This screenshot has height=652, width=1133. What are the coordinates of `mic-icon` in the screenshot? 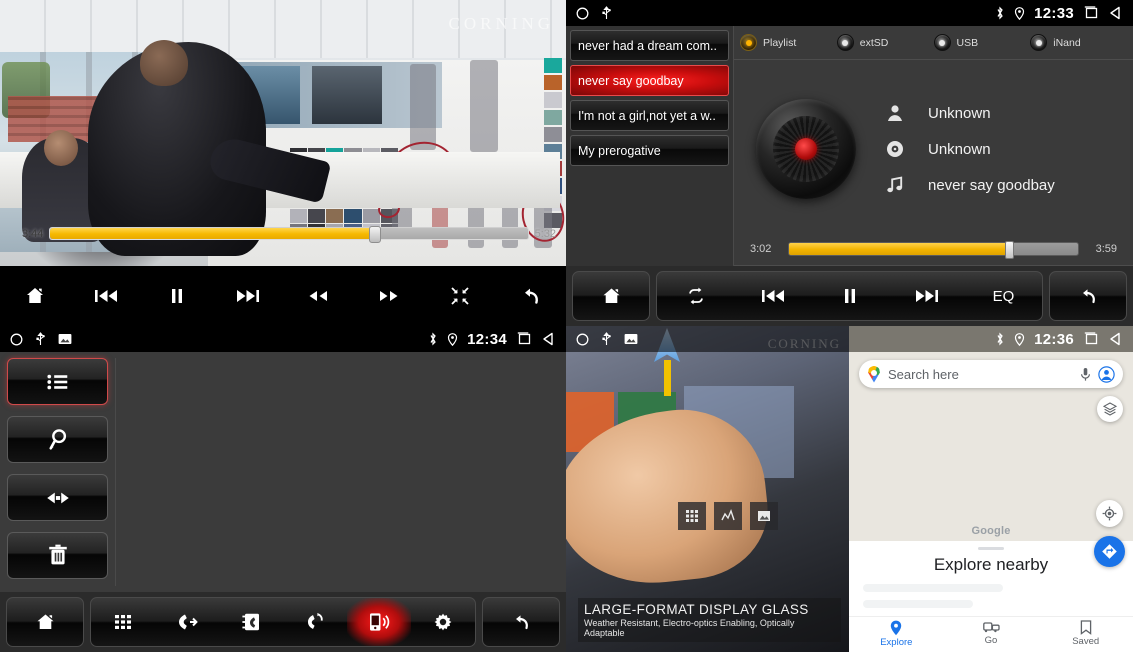 It's located at (1085, 374).